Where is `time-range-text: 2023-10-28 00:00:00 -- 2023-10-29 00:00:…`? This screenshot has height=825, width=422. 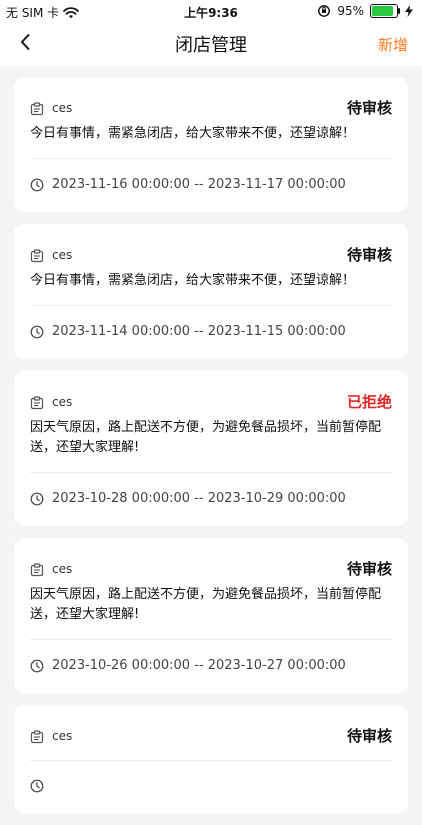
time-range-text: 2023-10-28 00:00:00 -- 2023-10-29 00:00:… is located at coordinates (199, 498).